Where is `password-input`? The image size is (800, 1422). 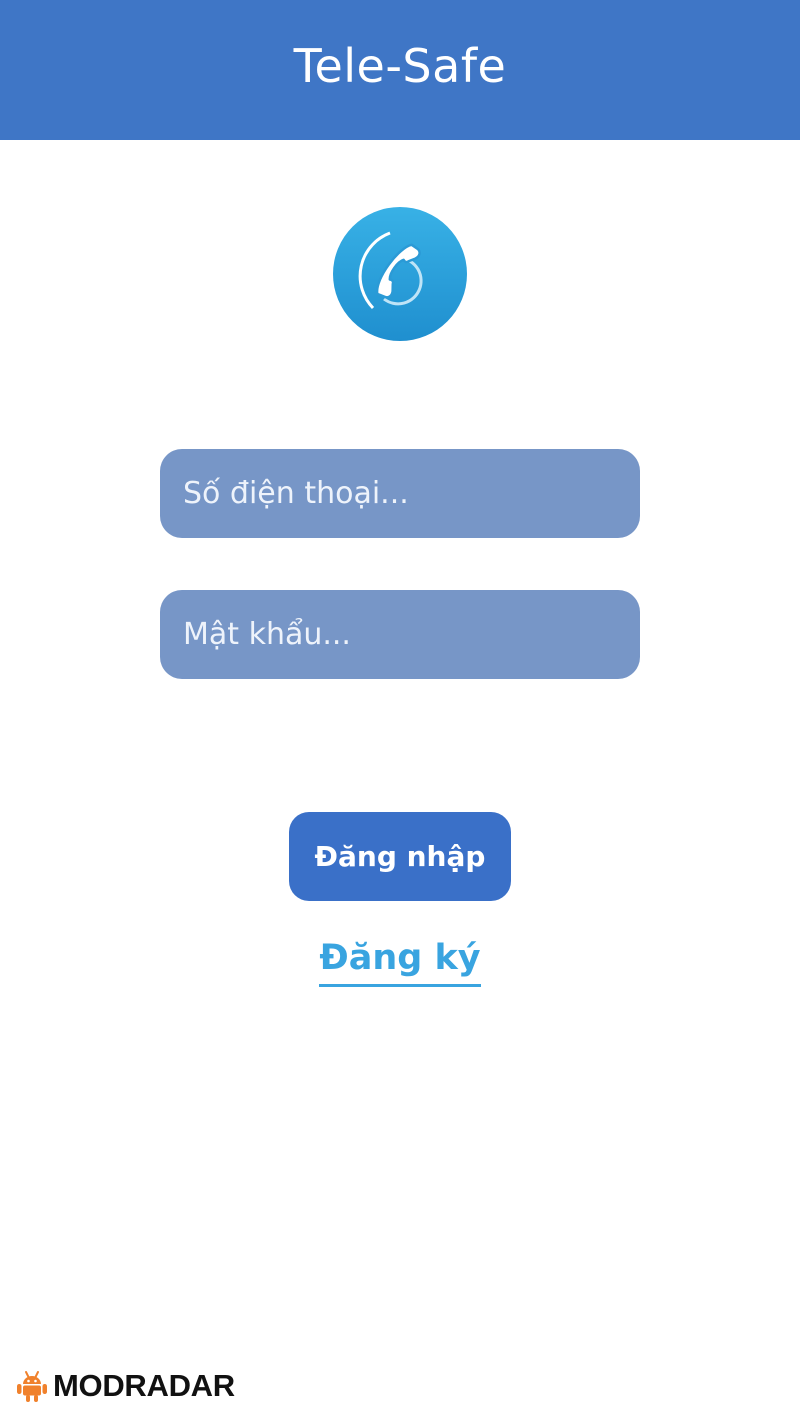 password-input is located at coordinates (400, 634).